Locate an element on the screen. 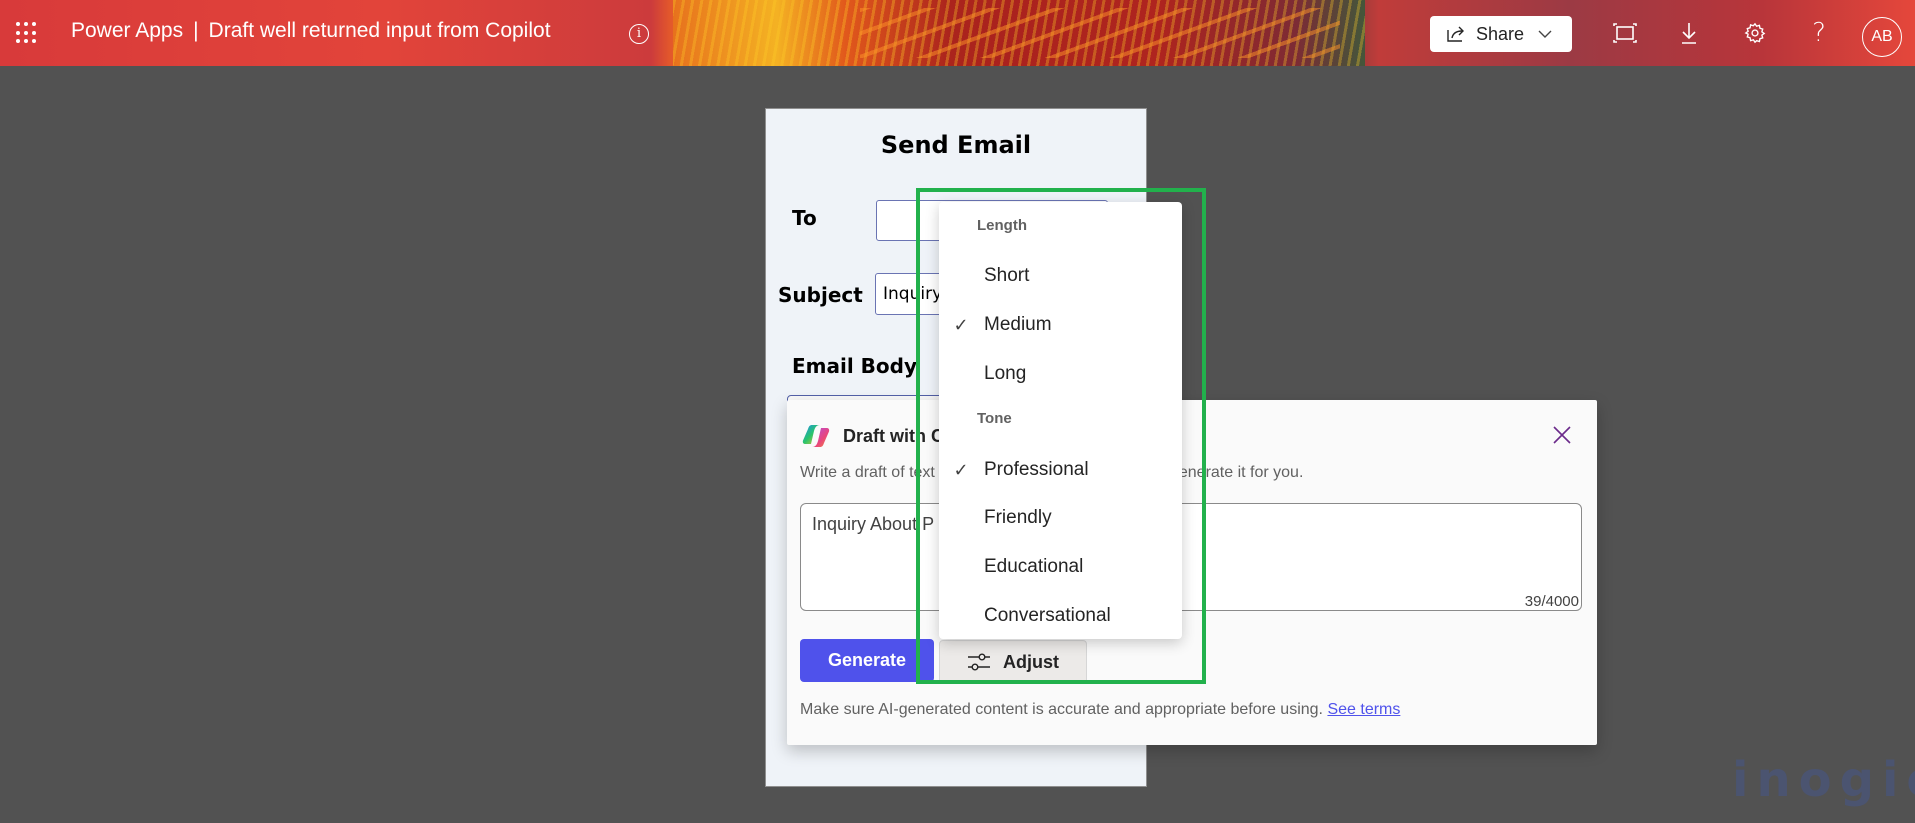 This screenshot has width=1915, height=823. menu-item-educational: Educational is located at coordinates (1060, 567).